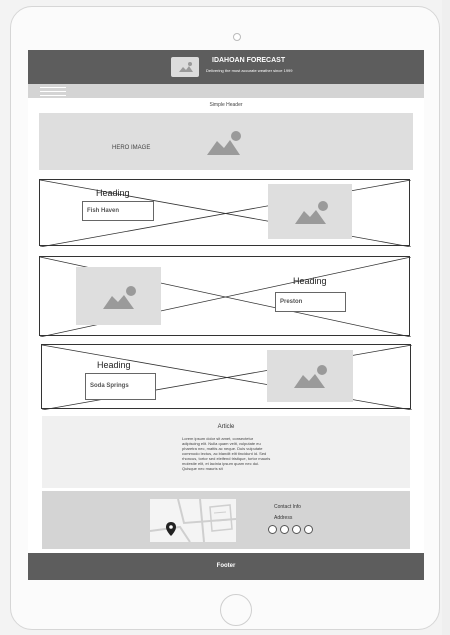 The width and height of the screenshot is (450, 635). Describe the element at coordinates (226, 105) in the screenshot. I see `simple-header: Simple Header` at that location.